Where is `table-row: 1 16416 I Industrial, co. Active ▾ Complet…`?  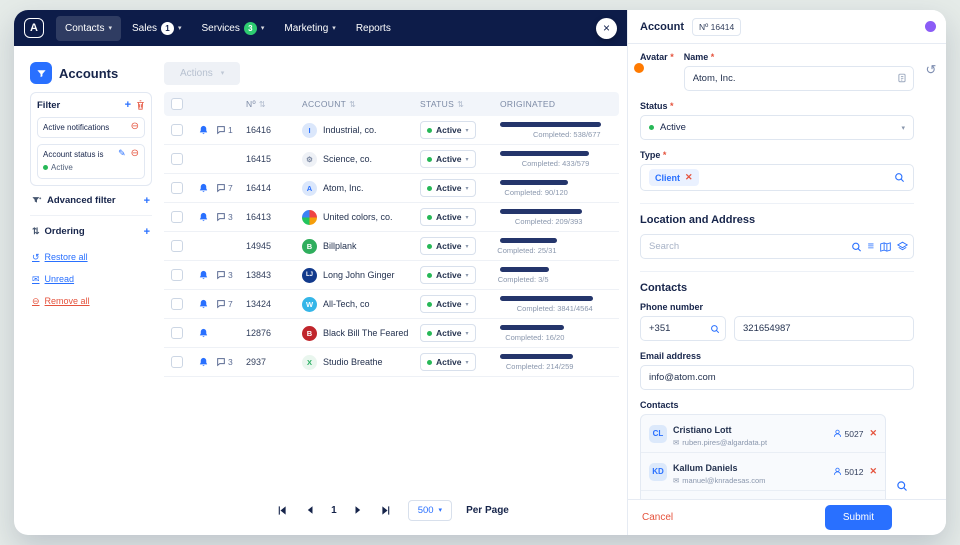
table-row: 1 16416 I Industrial, co. Active ▾ Complet… is located at coordinates (391, 130).